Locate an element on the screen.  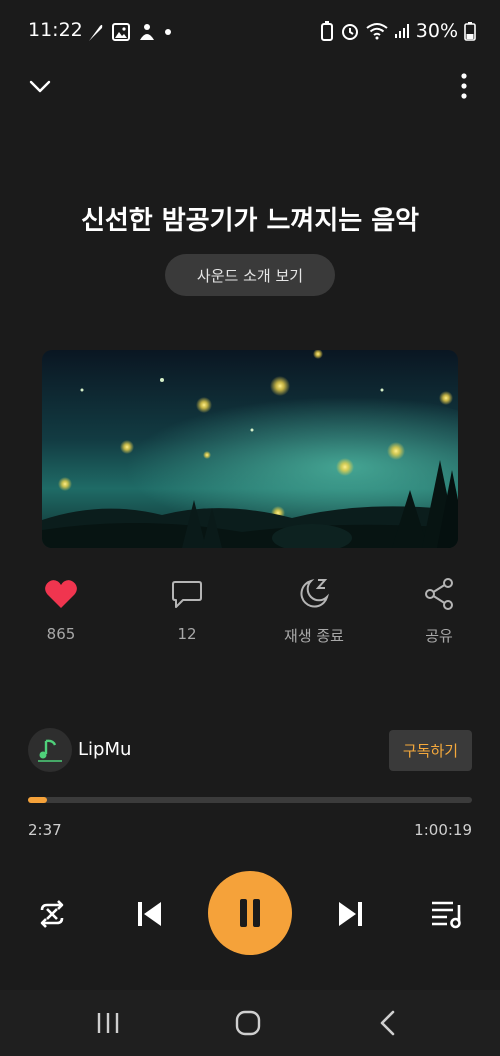
signal-icon is located at coordinates (401, 31).